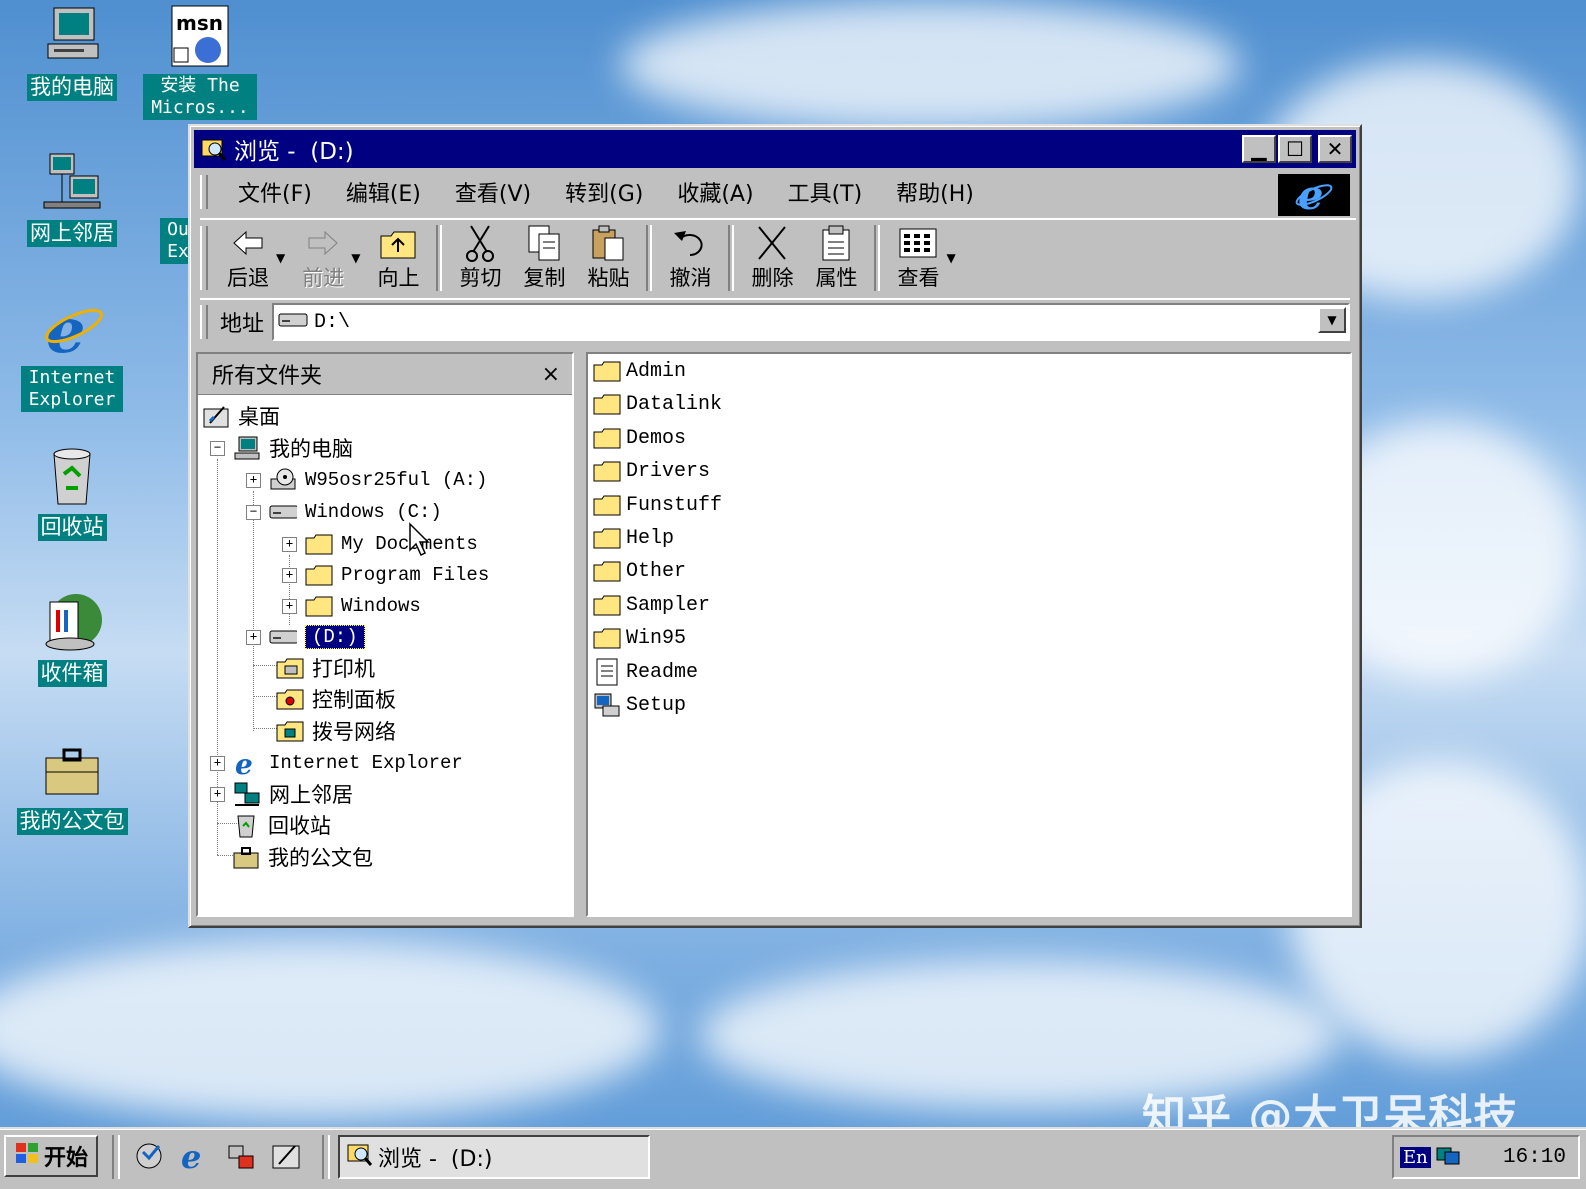 Image resolution: width=1586 pixels, height=1189 pixels. Describe the element at coordinates (366, 763) in the screenshot. I see `tree-label: Internet Explorer` at that location.